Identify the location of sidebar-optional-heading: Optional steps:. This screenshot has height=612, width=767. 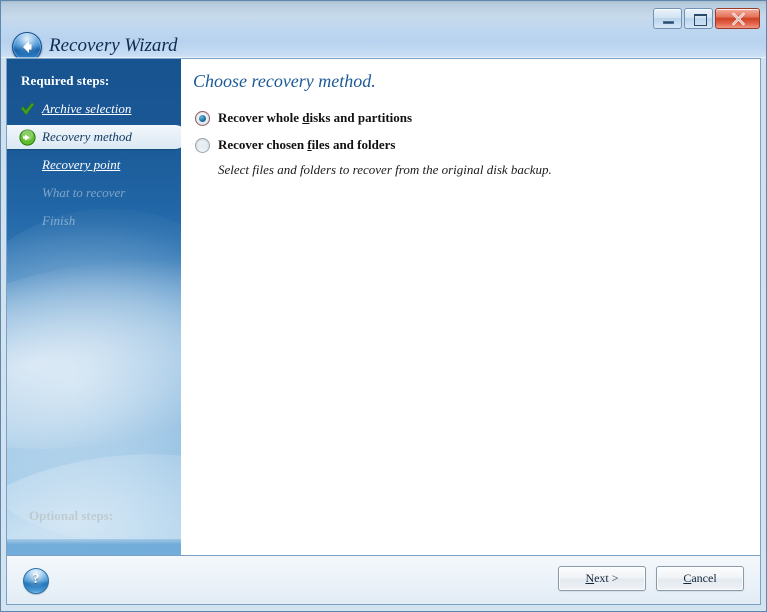
(71, 515).